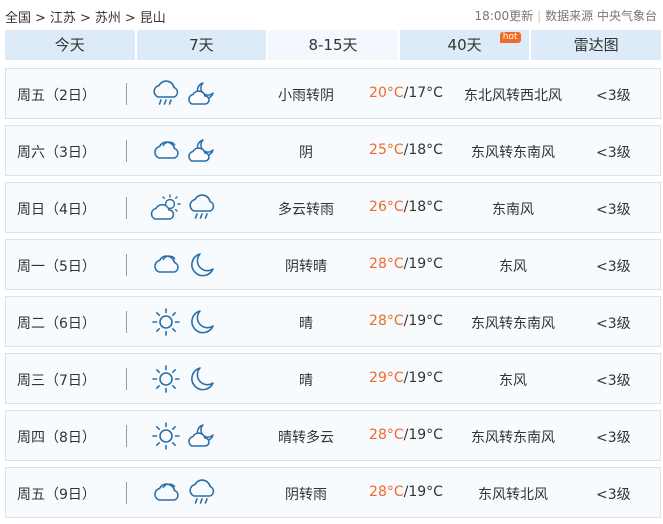 This screenshot has height=524, width=663. I want to click on wind-direction: 东北风转西北风, so click(513, 96).